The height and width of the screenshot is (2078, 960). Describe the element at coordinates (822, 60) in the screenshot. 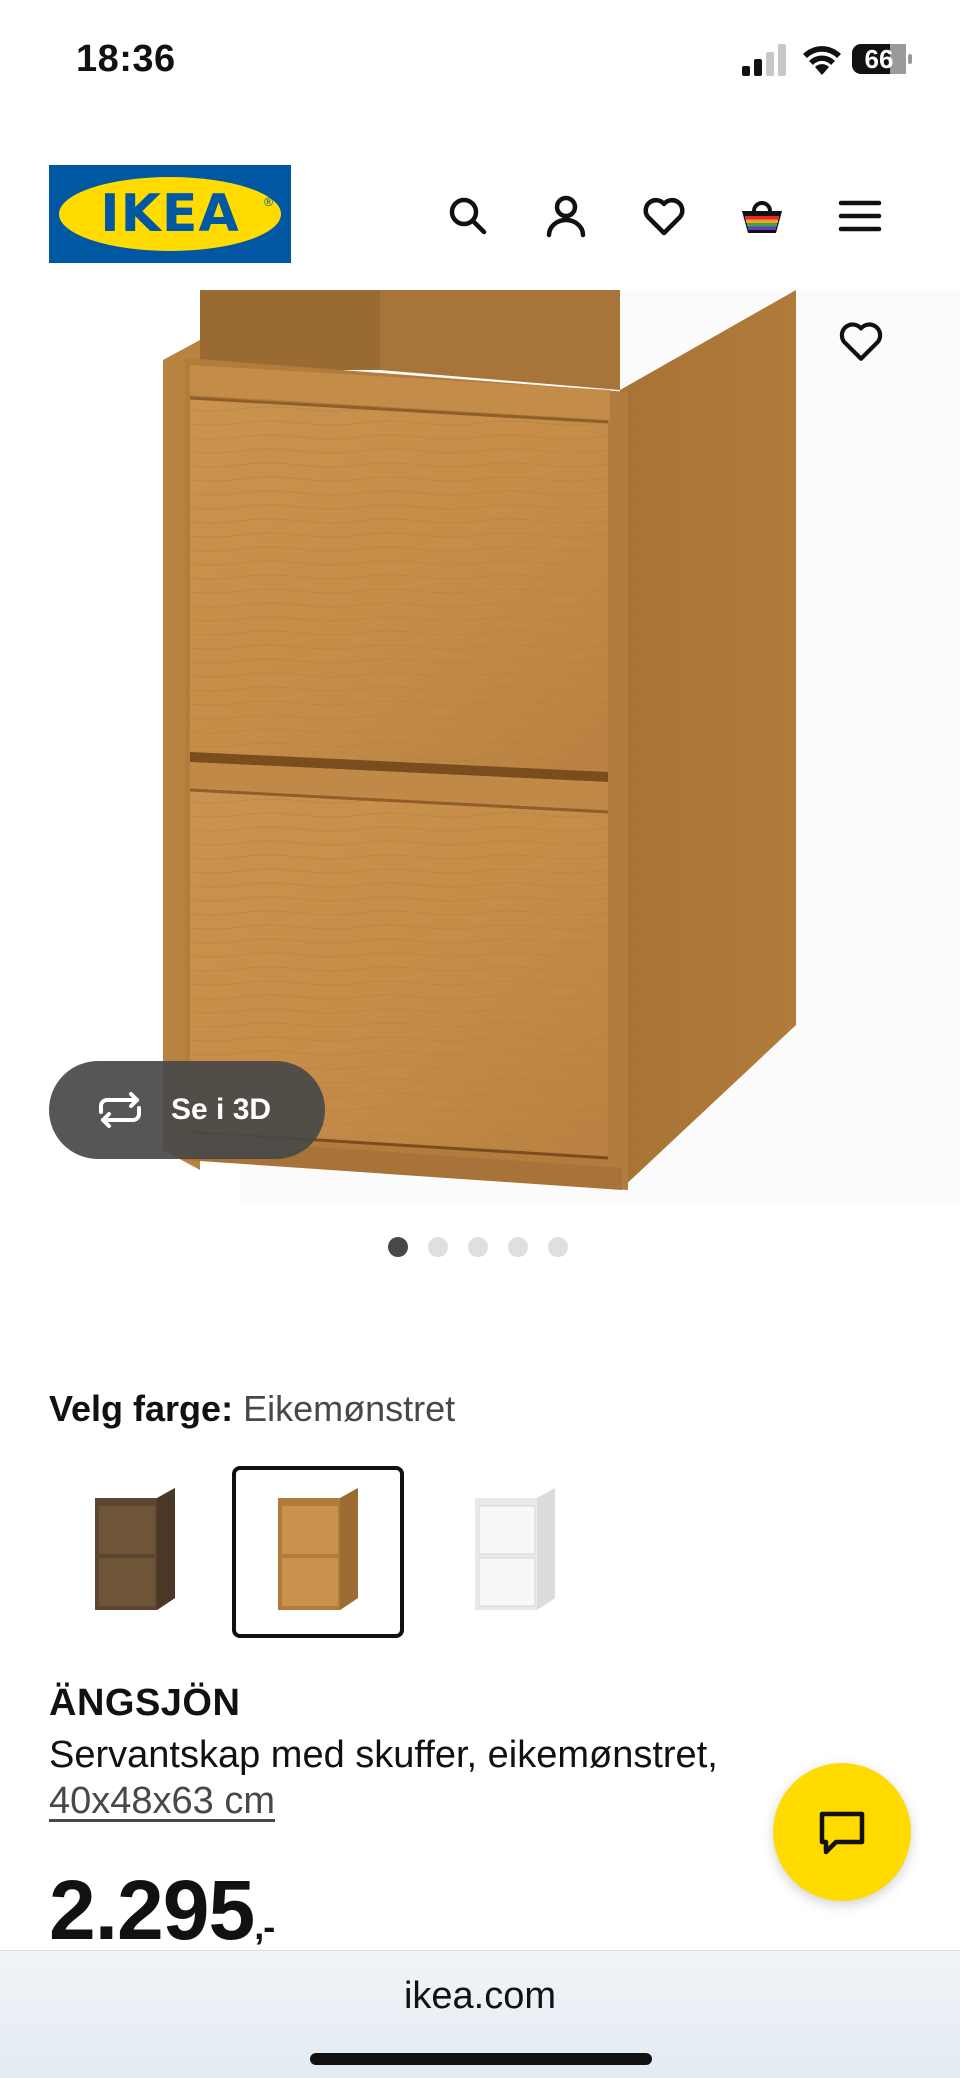

I see `wifi-icon` at that location.